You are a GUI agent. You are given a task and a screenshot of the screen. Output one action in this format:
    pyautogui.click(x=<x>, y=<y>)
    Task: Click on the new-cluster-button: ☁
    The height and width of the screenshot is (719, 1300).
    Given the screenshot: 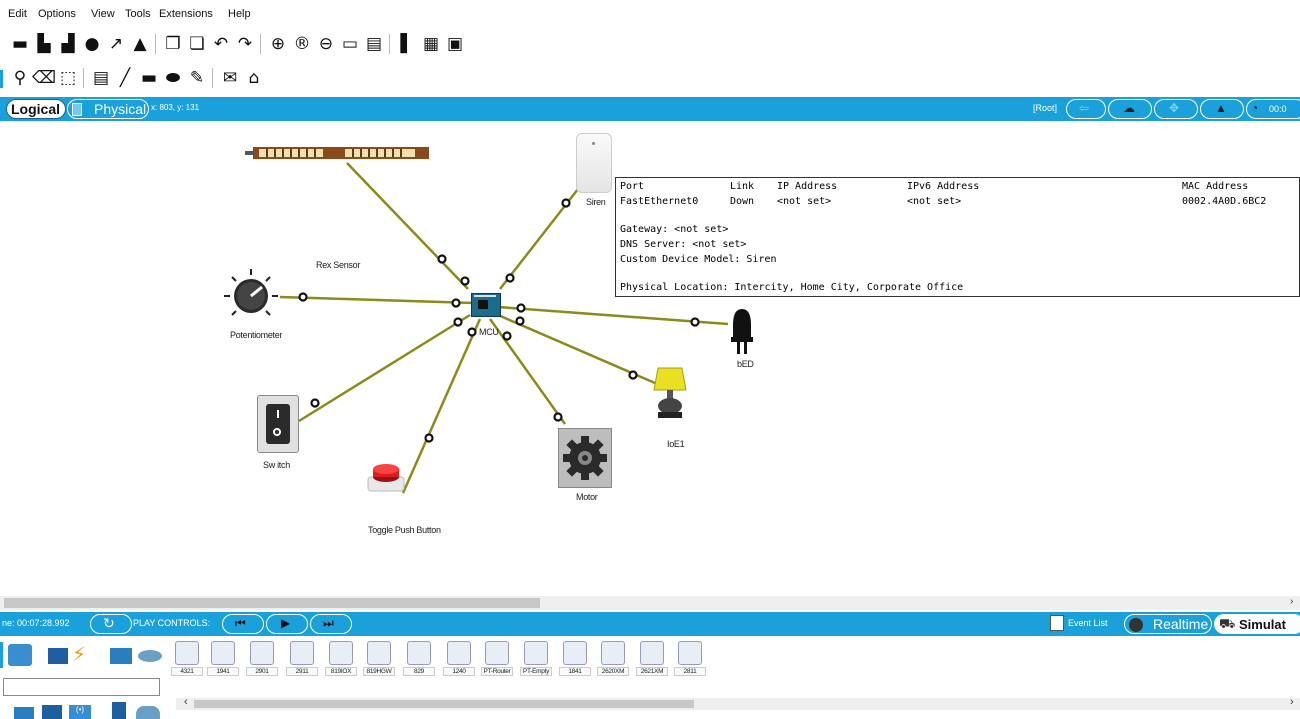 What is the action you would take?
    pyautogui.click(x=1130, y=109)
    